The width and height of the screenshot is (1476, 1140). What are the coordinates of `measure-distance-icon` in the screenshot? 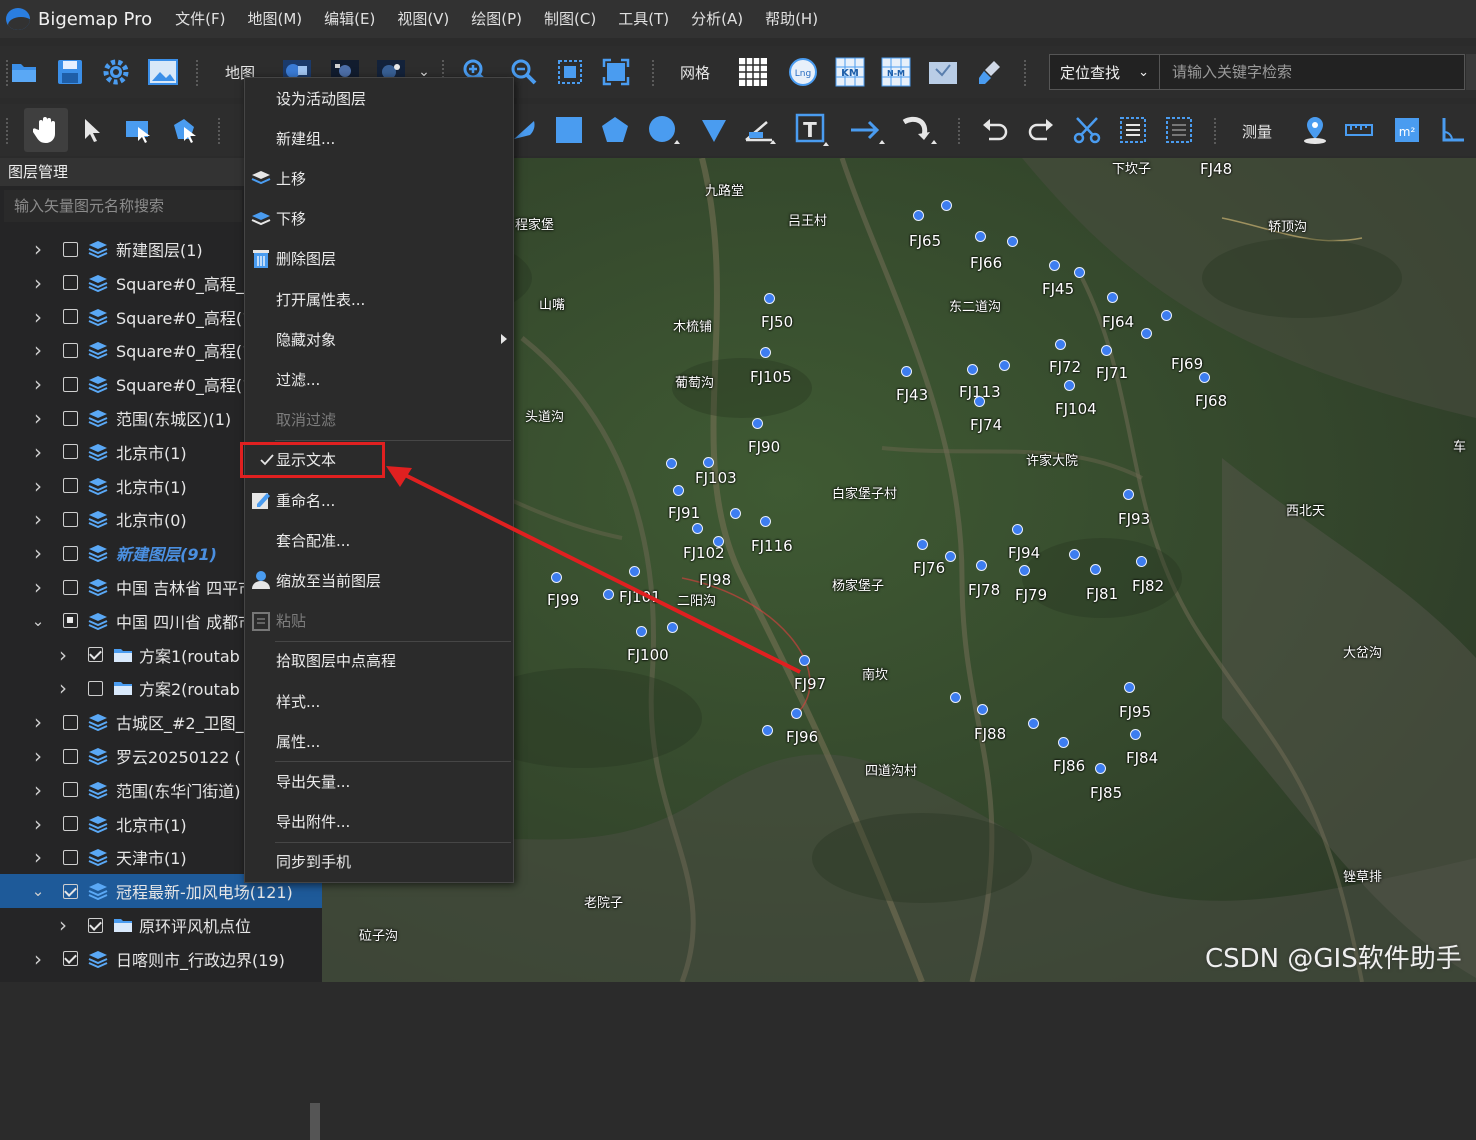 It's located at (1359, 130).